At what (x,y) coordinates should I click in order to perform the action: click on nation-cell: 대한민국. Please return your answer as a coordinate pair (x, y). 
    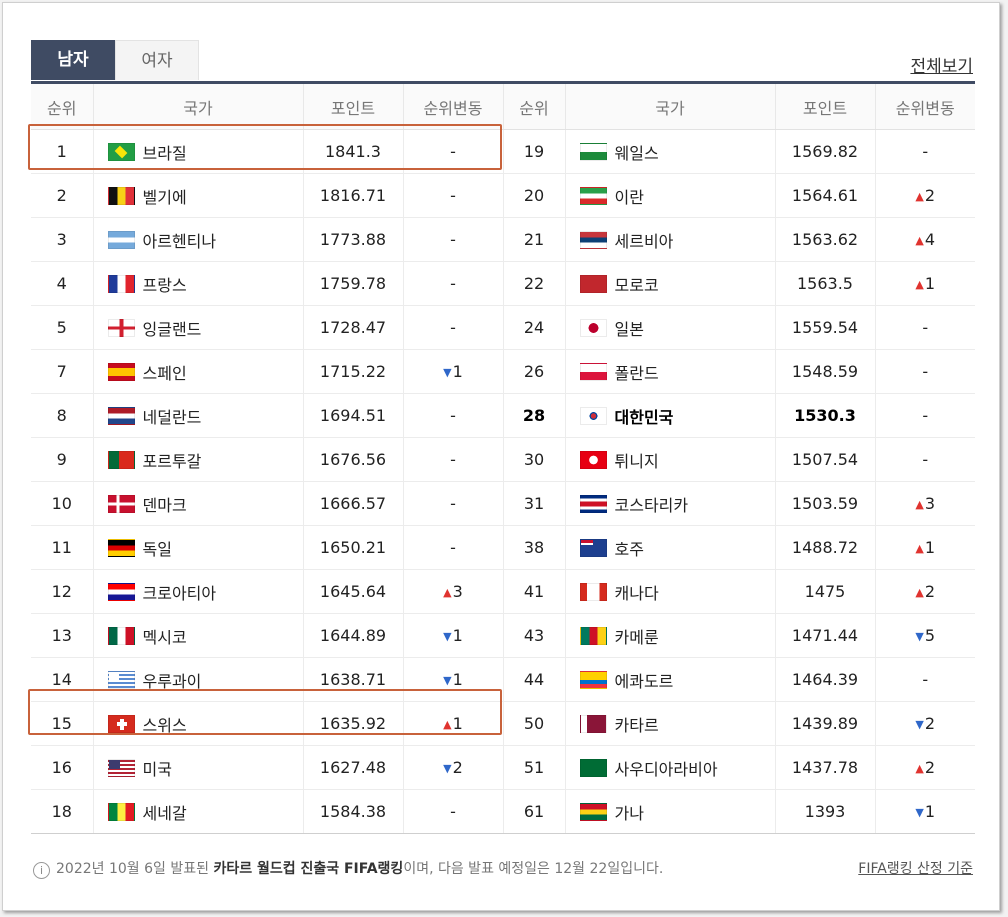
    Looking at the image, I should click on (669, 415).